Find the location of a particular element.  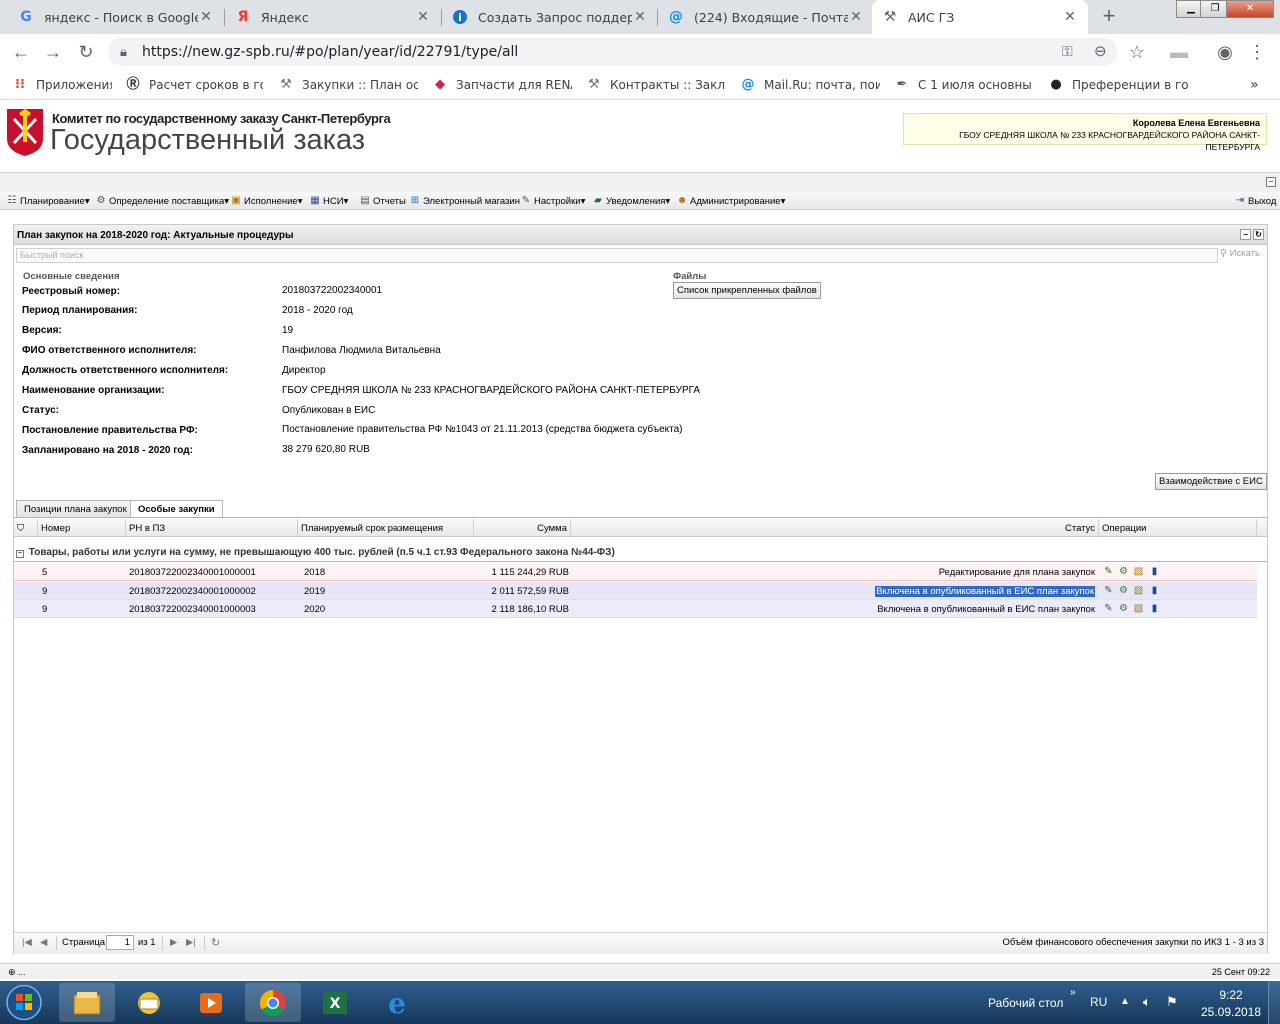

chrome-icon is located at coordinates (273, 1002).